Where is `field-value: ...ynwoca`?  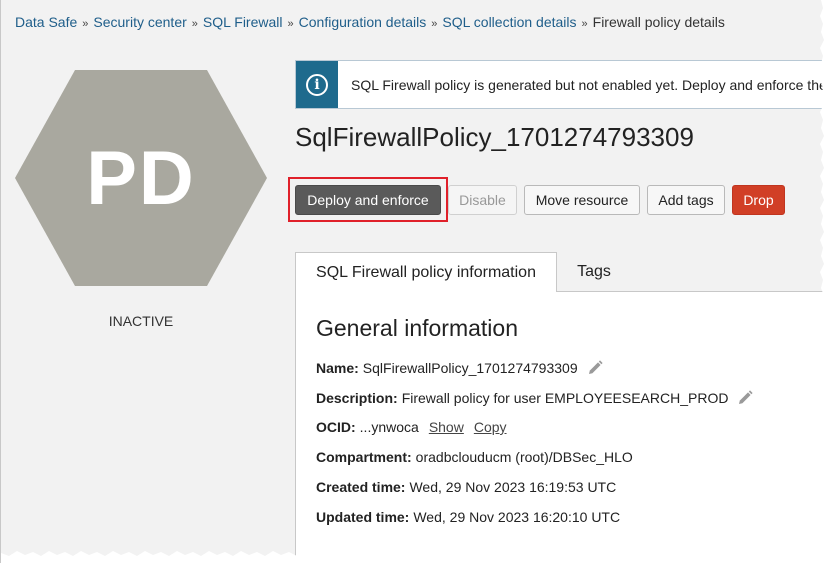
field-value: ...ynwoca is located at coordinates (389, 427).